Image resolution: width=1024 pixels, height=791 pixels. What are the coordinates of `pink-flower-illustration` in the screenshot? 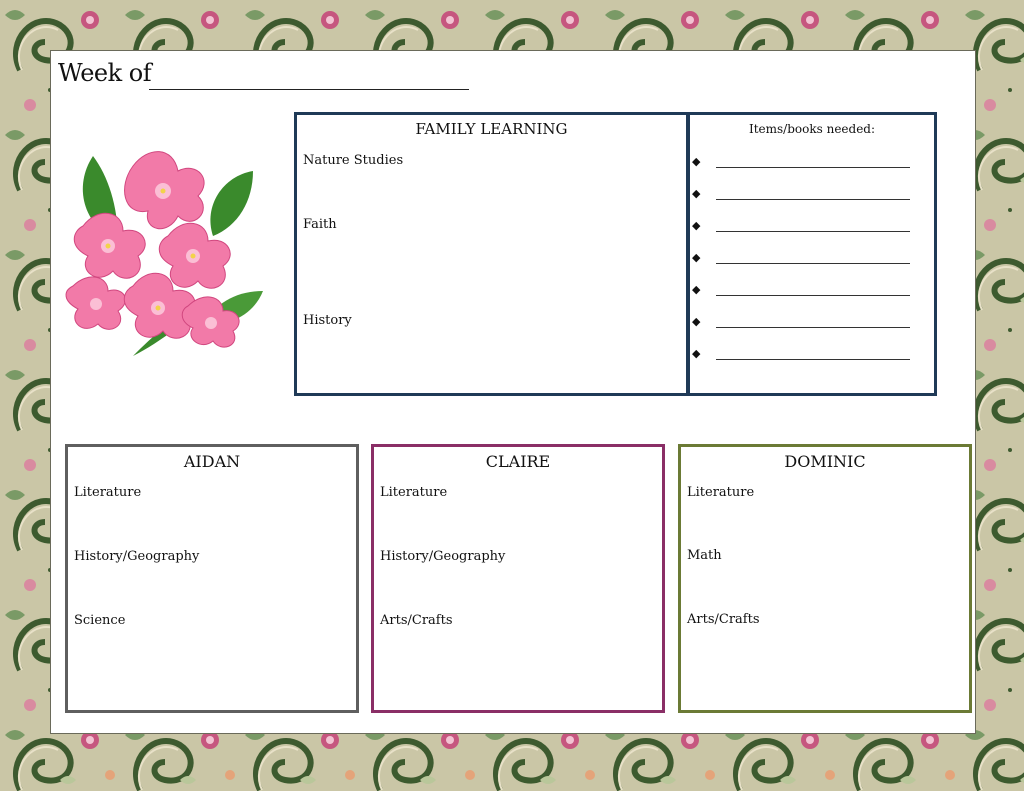 It's located at (163, 253).